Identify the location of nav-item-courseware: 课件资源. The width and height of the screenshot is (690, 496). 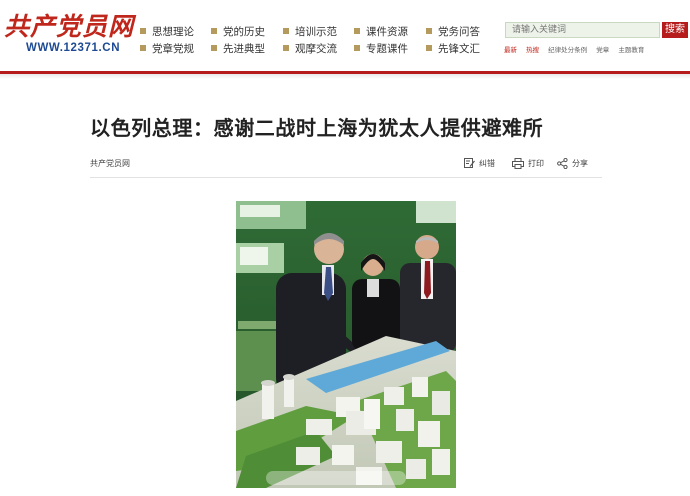
(381, 32).